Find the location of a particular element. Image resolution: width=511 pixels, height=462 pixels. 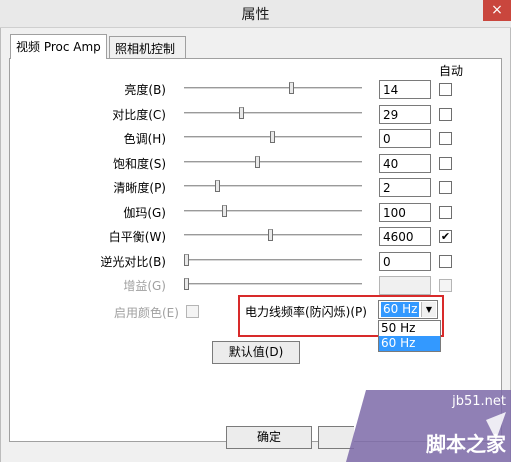

default-button: 默认值(D) is located at coordinates (256, 352).